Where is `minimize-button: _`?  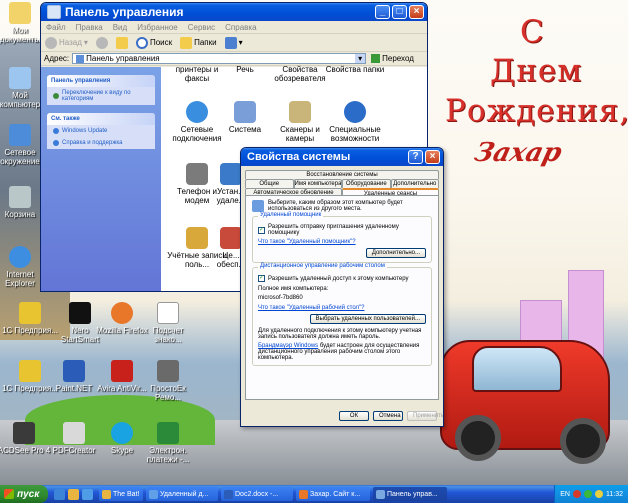 minimize-button: _ is located at coordinates (382, 12).